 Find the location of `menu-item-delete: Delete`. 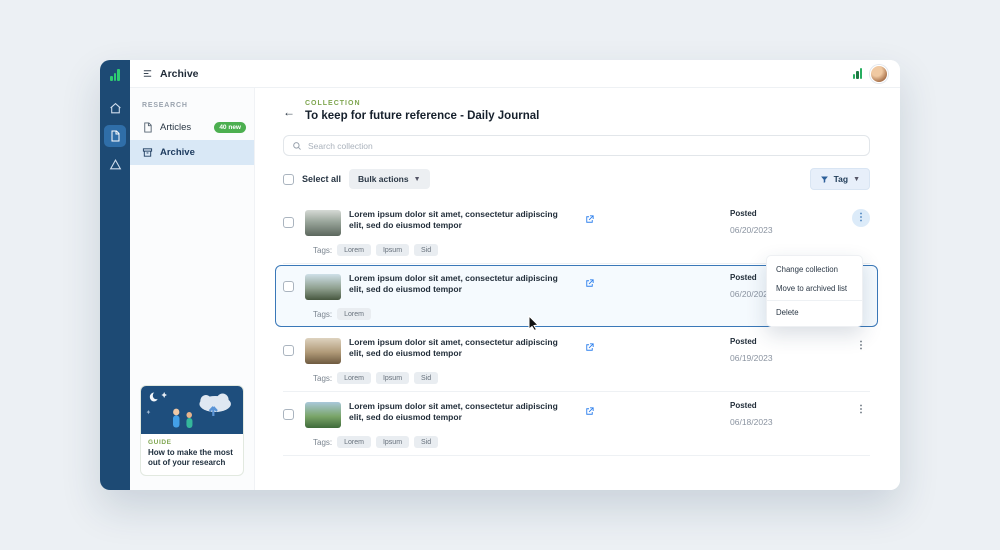

menu-item-delete: Delete is located at coordinates (814, 312).